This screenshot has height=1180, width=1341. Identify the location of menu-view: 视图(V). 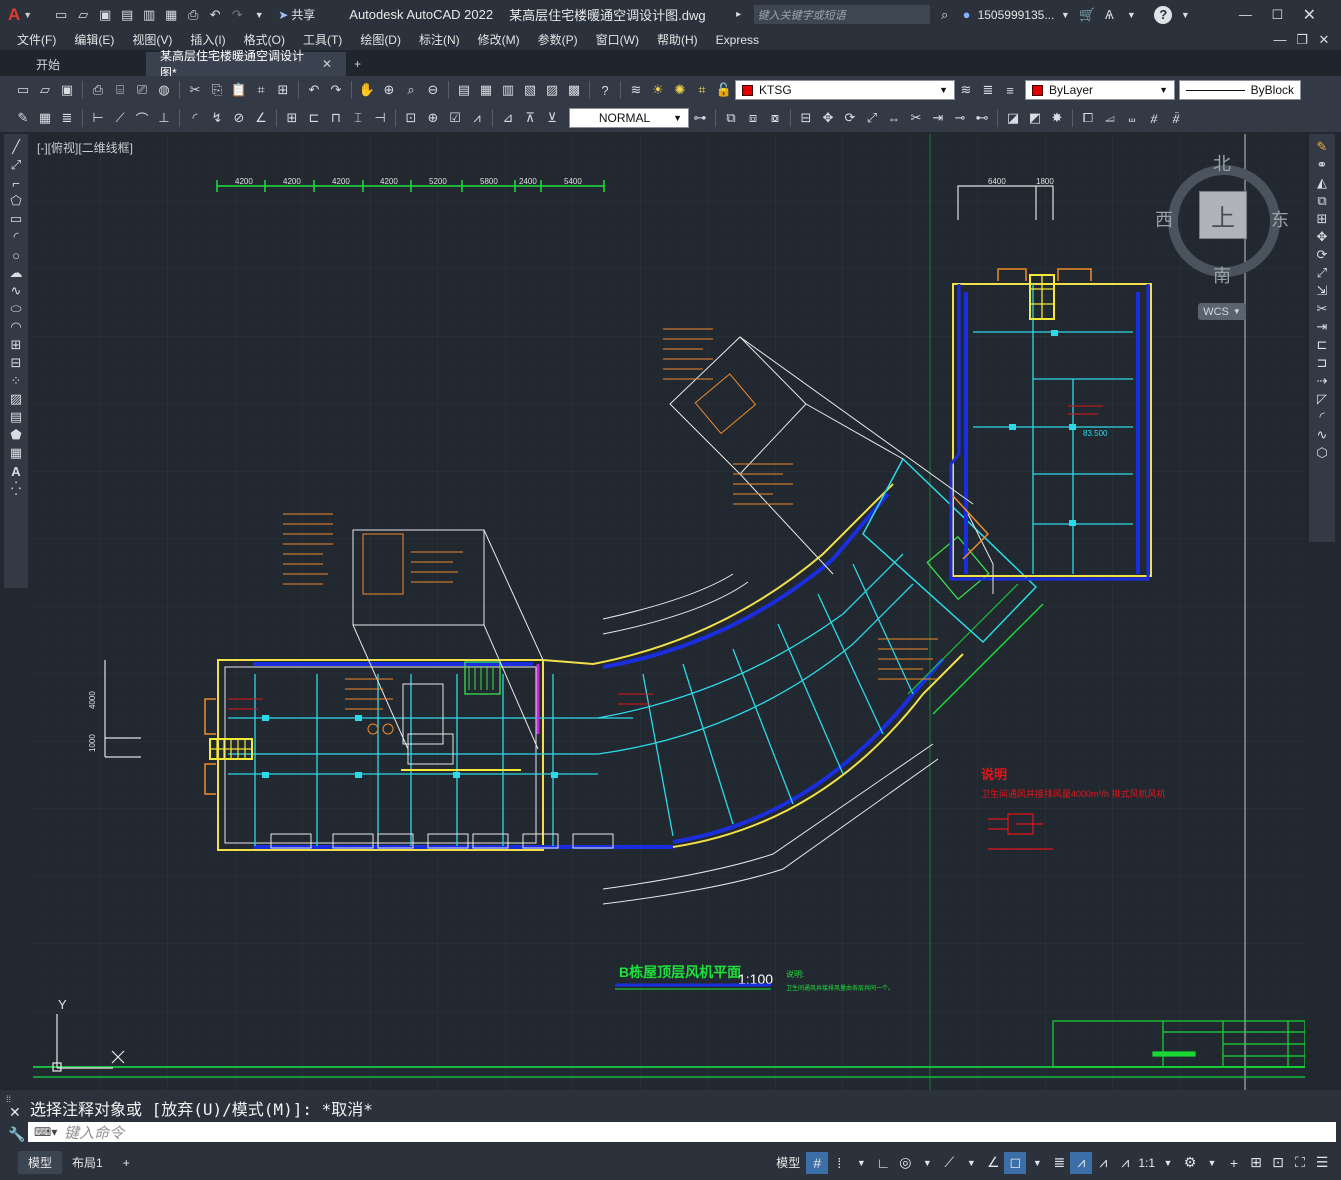
(152, 39).